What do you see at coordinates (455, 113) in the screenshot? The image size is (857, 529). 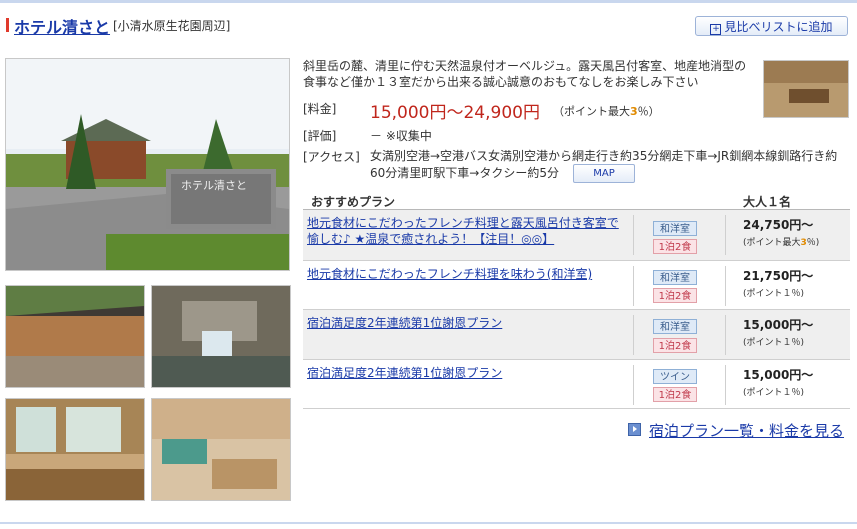 I see `price-value: 15,000円～24,900円` at bounding box center [455, 113].